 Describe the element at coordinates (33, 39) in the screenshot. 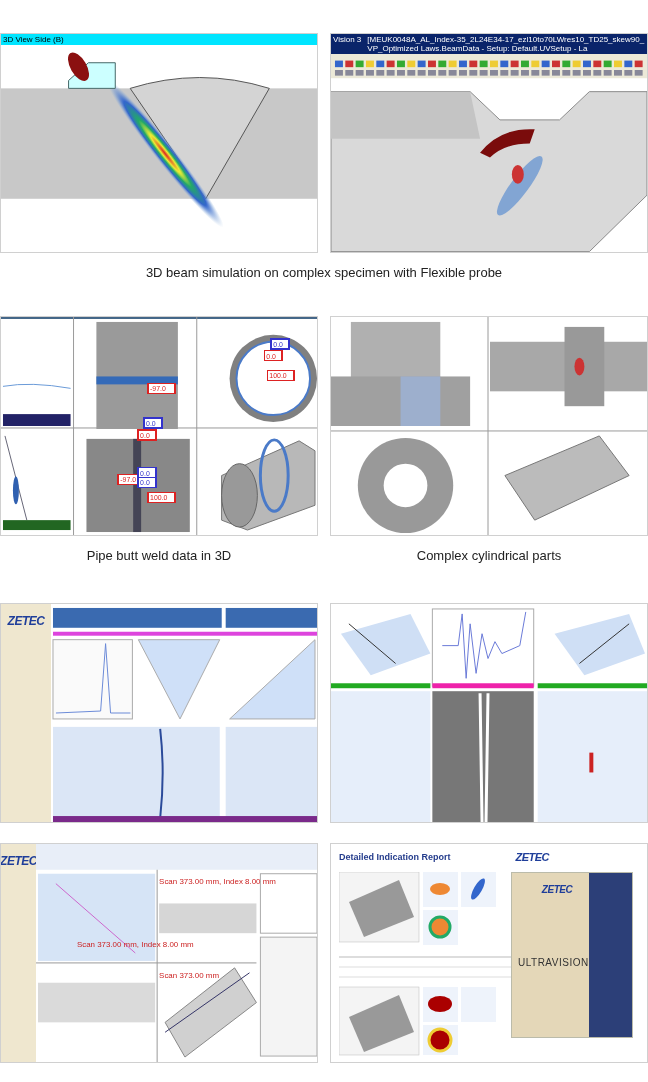

I see `view-title: 3D View Side (B)` at that location.